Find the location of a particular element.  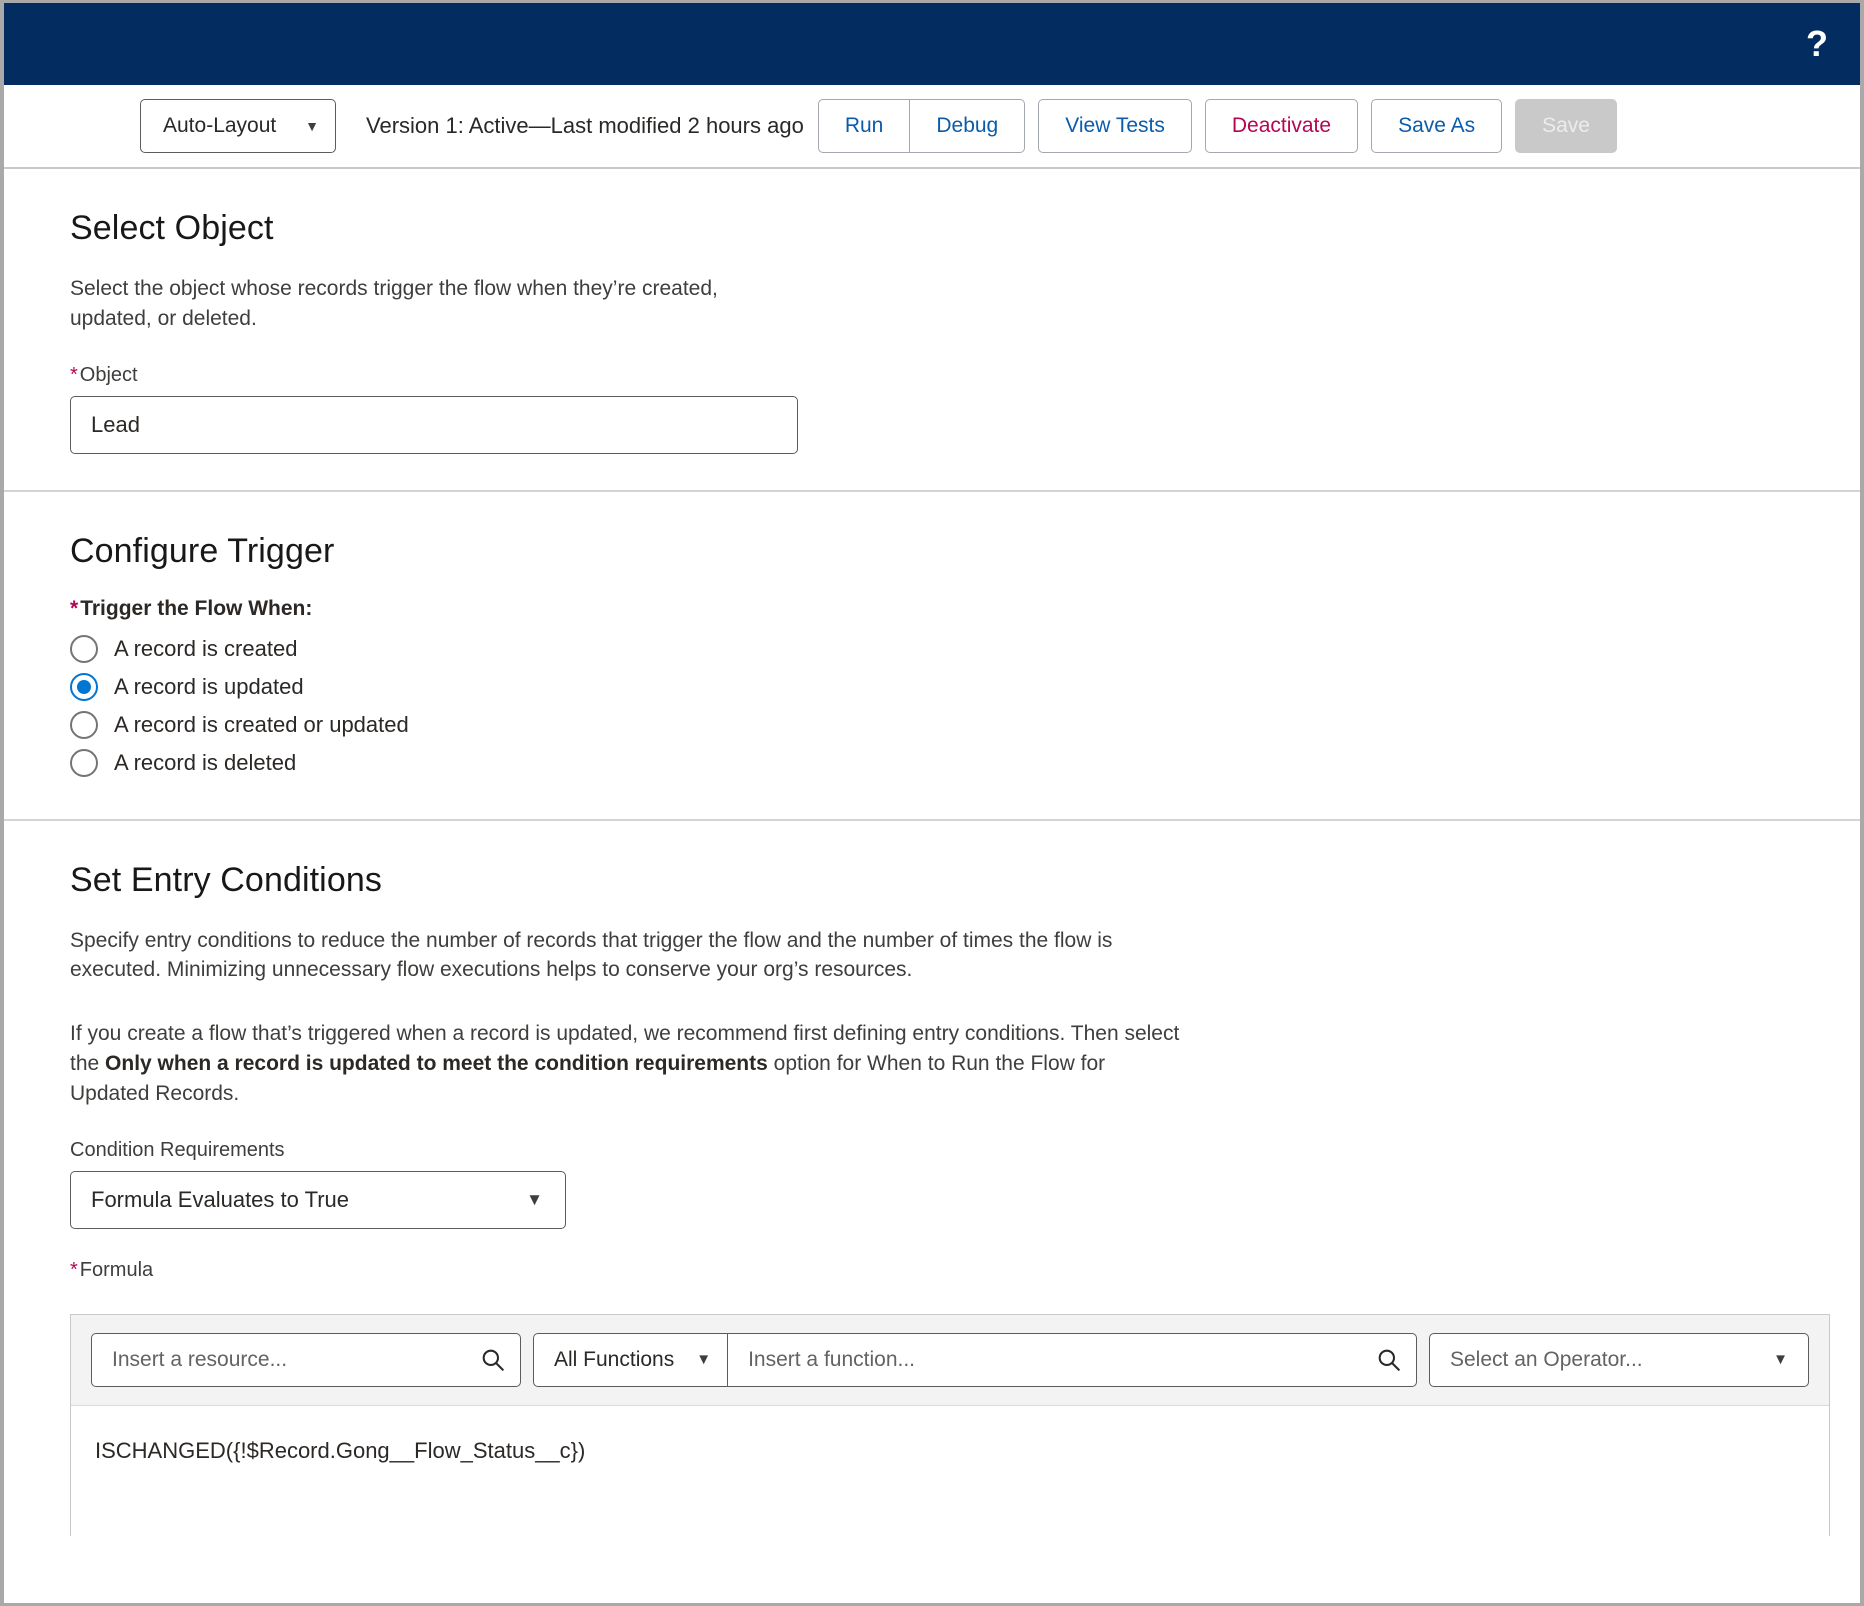

configure-trigger-title: Configure Trigger is located at coordinates (202, 550).